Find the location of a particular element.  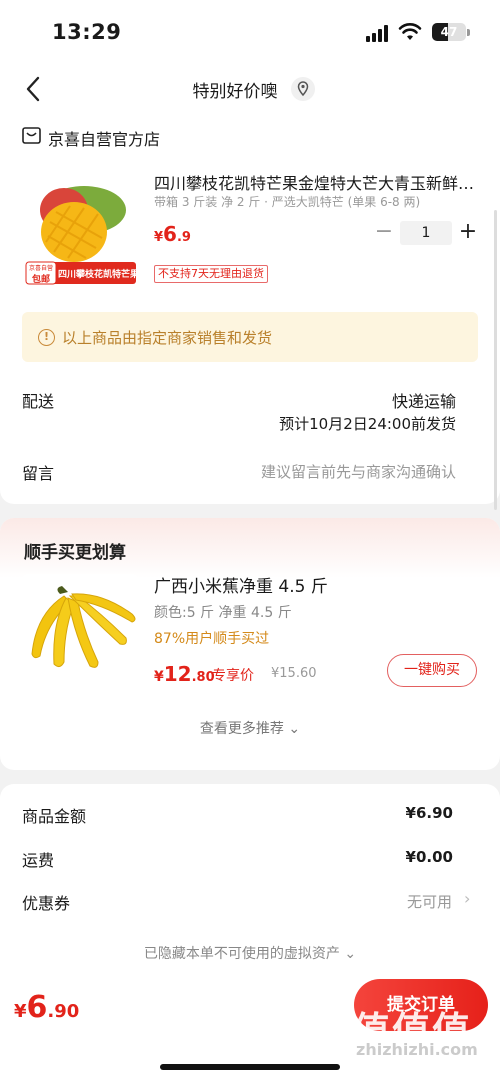

total-price-decimal: .90 is located at coordinates (63, 1011).